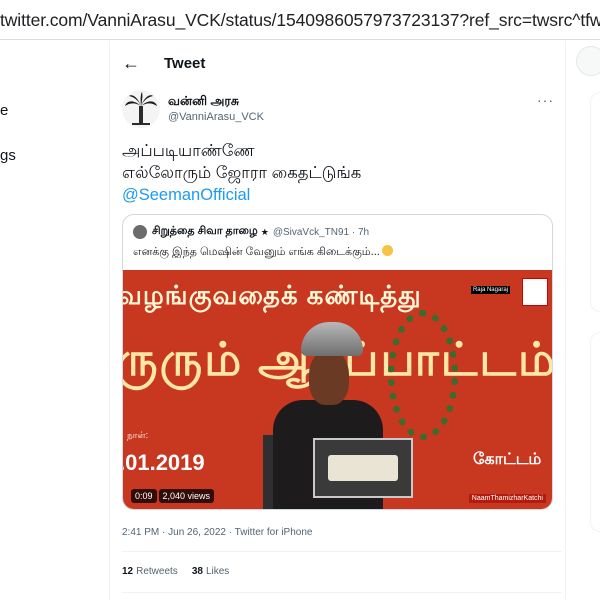  I want to click on sidebar-item-fragment: gs, so click(8, 155).